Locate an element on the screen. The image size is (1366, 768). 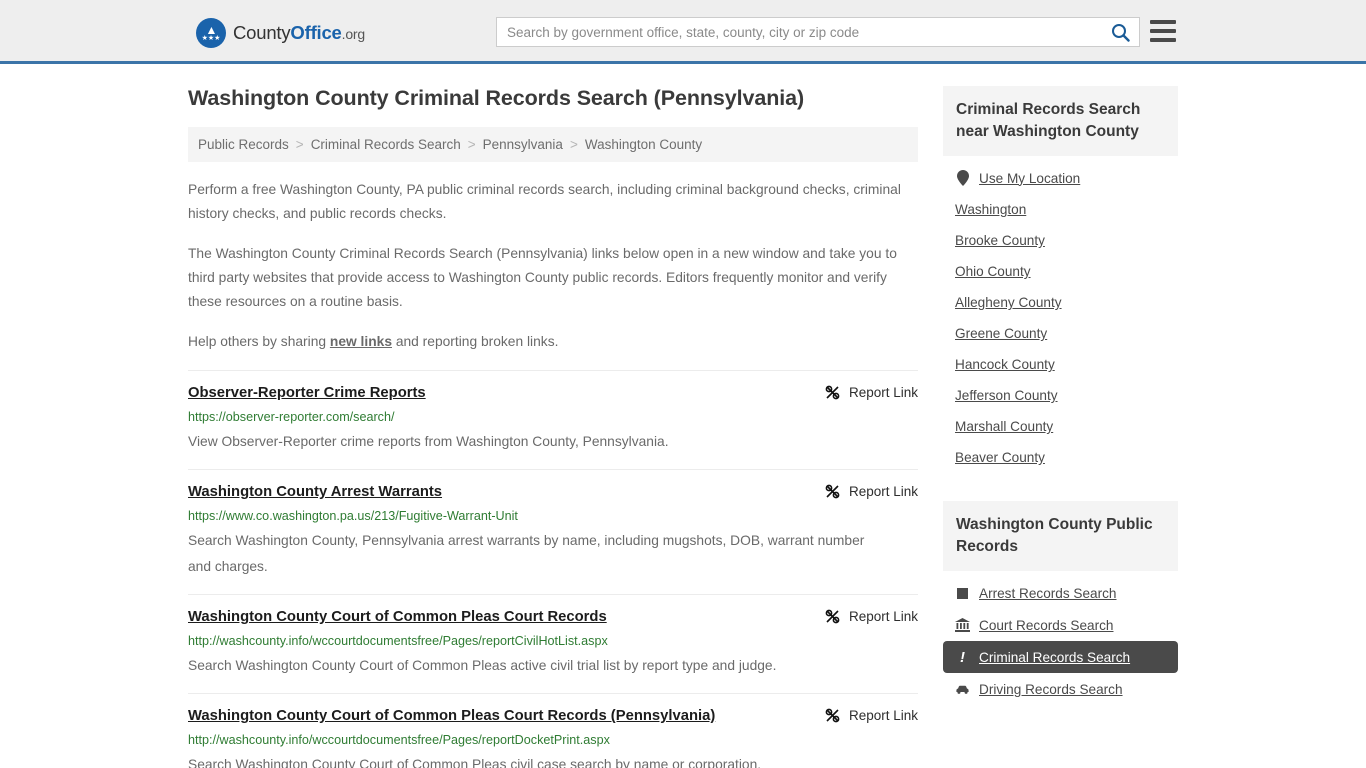
sidebar-item-label: Beaver County is located at coordinates (1000, 457).